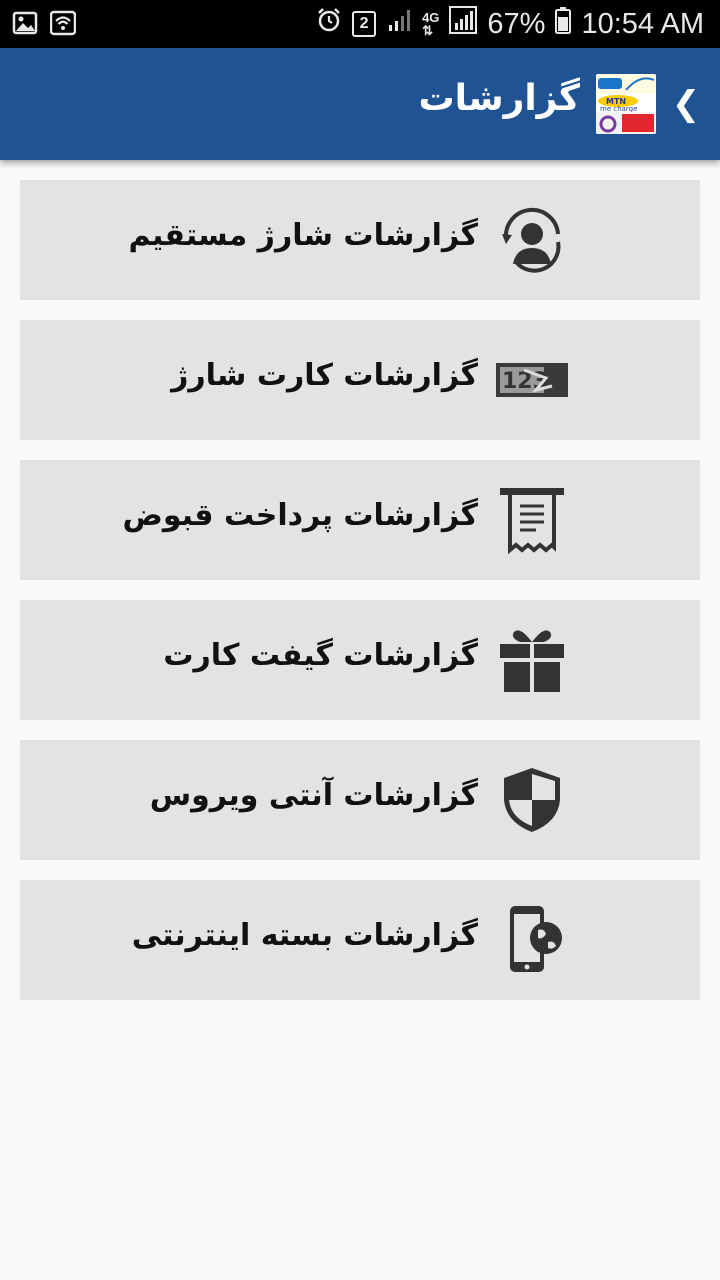 The image size is (720, 1280). Describe the element at coordinates (532, 940) in the screenshot. I see `mobile-internet-icon` at that location.